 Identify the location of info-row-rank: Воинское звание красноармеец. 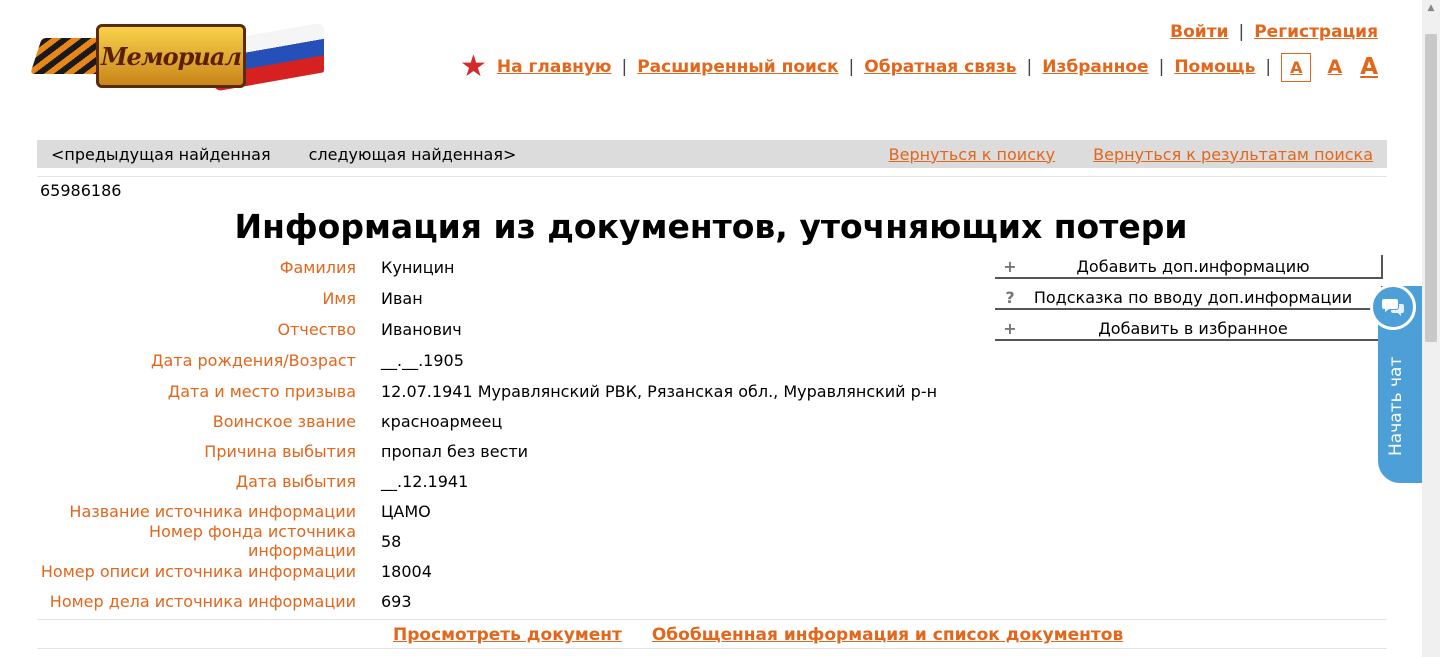
(512, 421).